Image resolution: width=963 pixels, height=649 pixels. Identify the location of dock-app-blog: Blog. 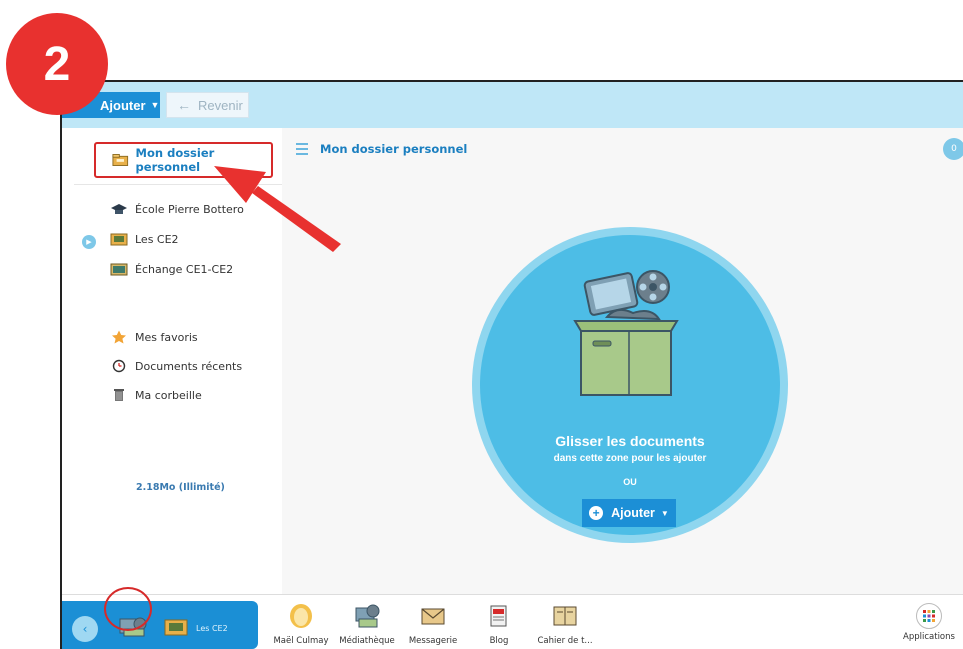
(499, 624).